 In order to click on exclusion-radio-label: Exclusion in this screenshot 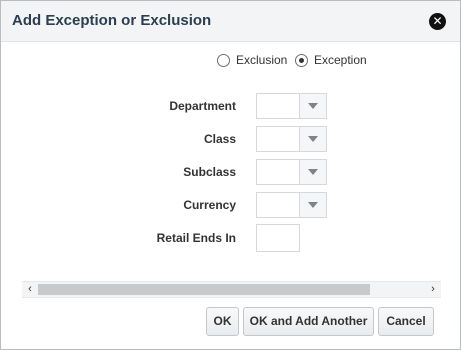, I will do `click(262, 60)`.